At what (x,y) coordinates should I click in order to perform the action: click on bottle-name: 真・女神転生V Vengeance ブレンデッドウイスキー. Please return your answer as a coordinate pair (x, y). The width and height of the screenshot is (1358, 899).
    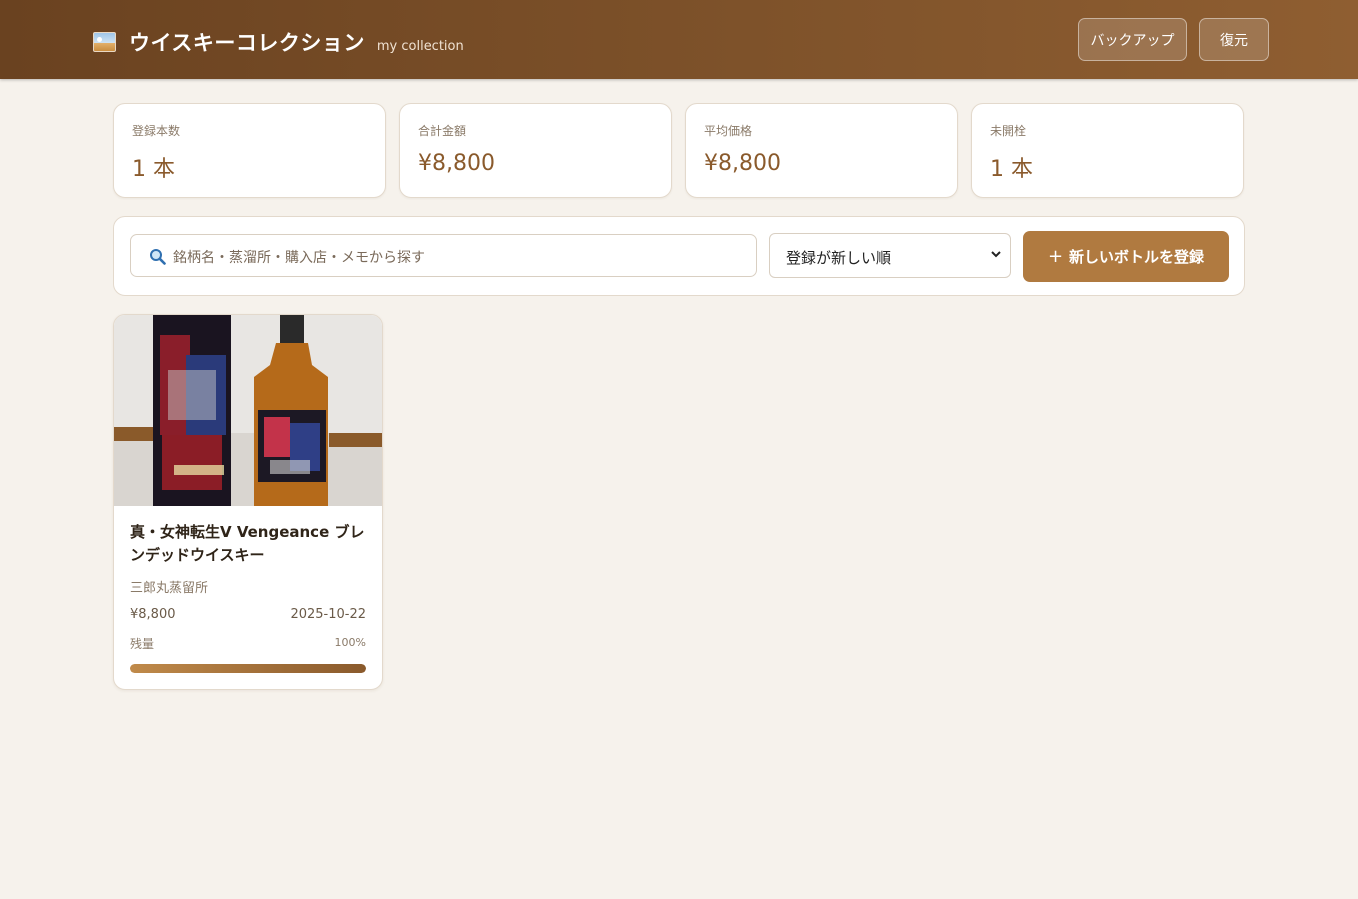
    Looking at the image, I should click on (247, 543).